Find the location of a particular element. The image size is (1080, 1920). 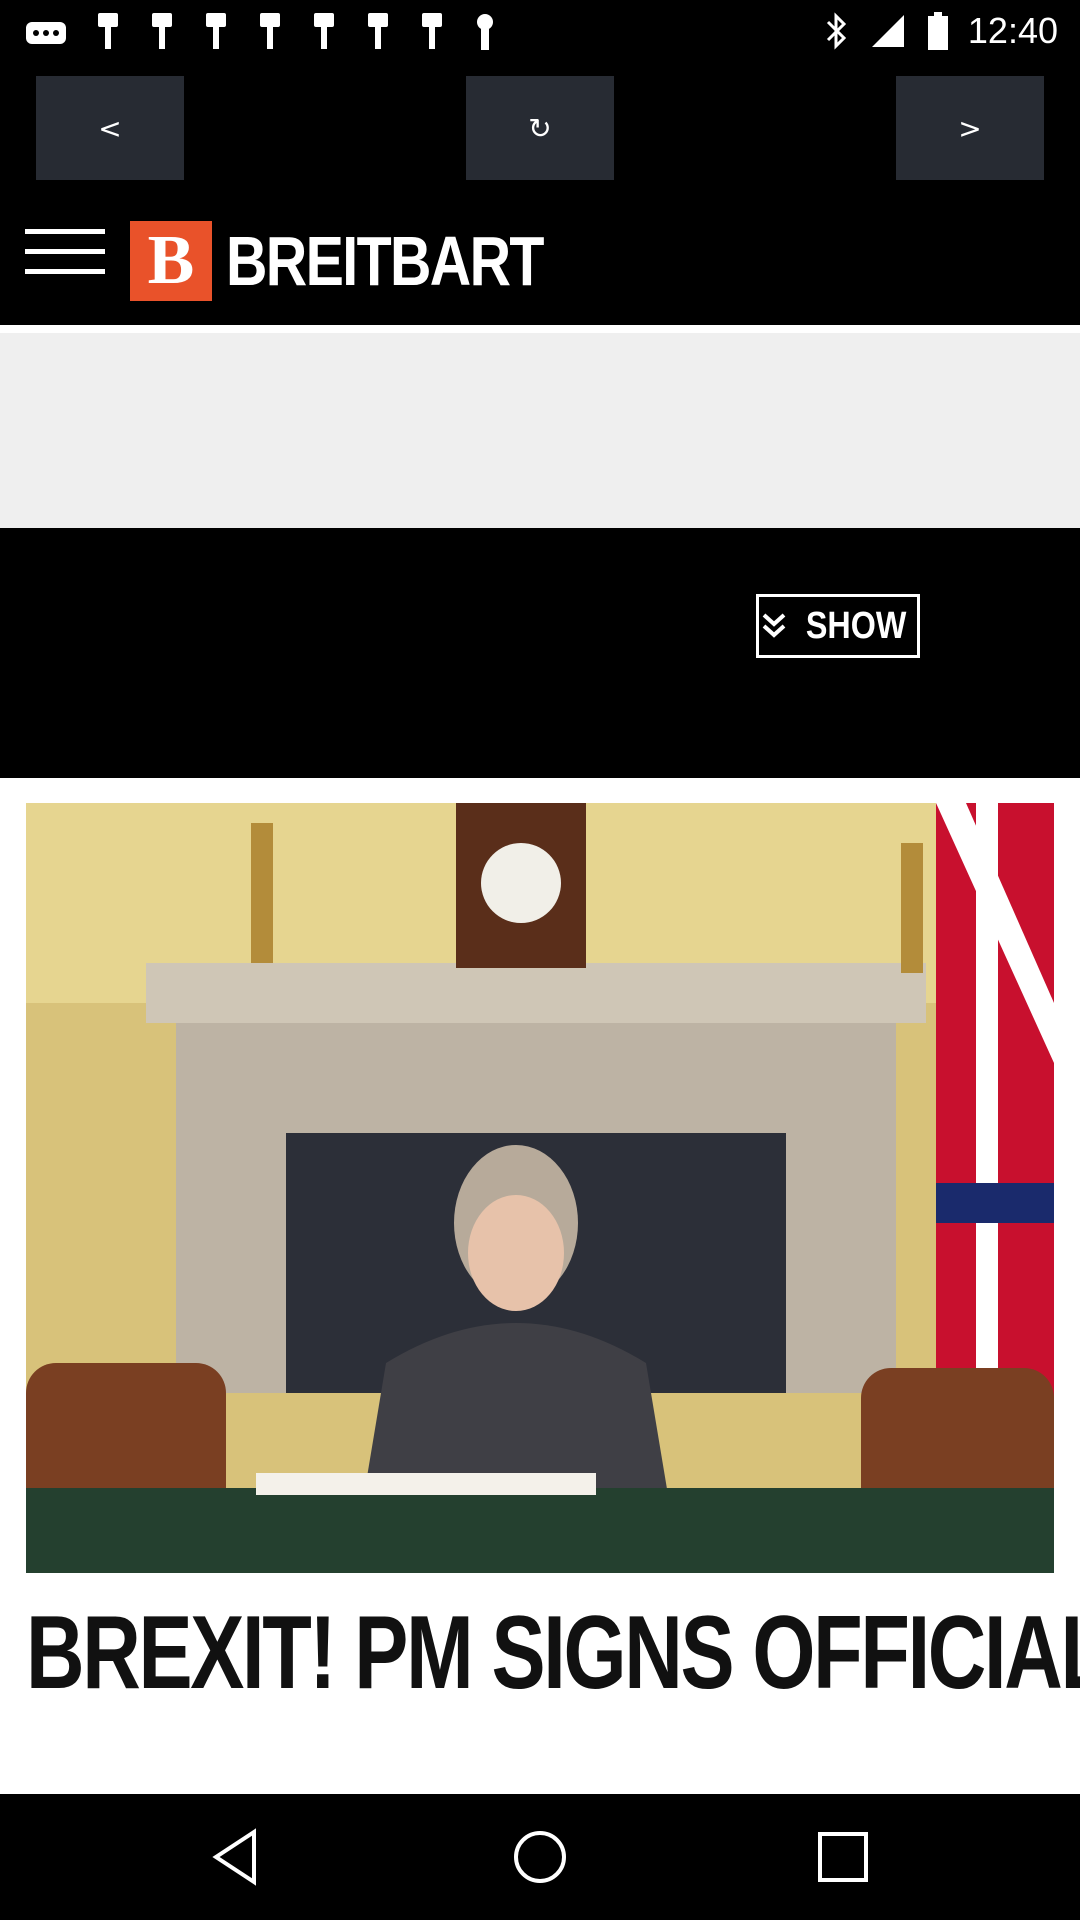

site-logo: B is located at coordinates (171, 261).